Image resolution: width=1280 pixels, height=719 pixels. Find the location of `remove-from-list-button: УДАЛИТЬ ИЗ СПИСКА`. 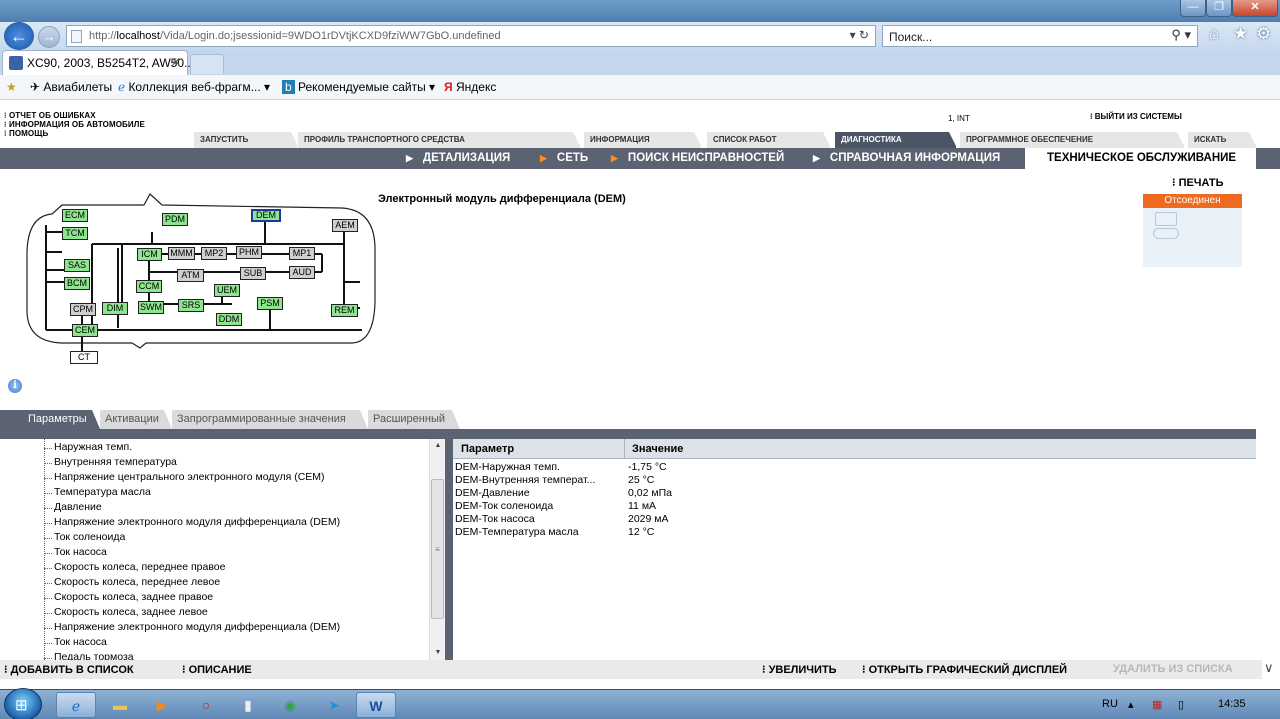

remove-from-list-button: УДАЛИТЬ ИЗ СПИСКА is located at coordinates (1173, 669).